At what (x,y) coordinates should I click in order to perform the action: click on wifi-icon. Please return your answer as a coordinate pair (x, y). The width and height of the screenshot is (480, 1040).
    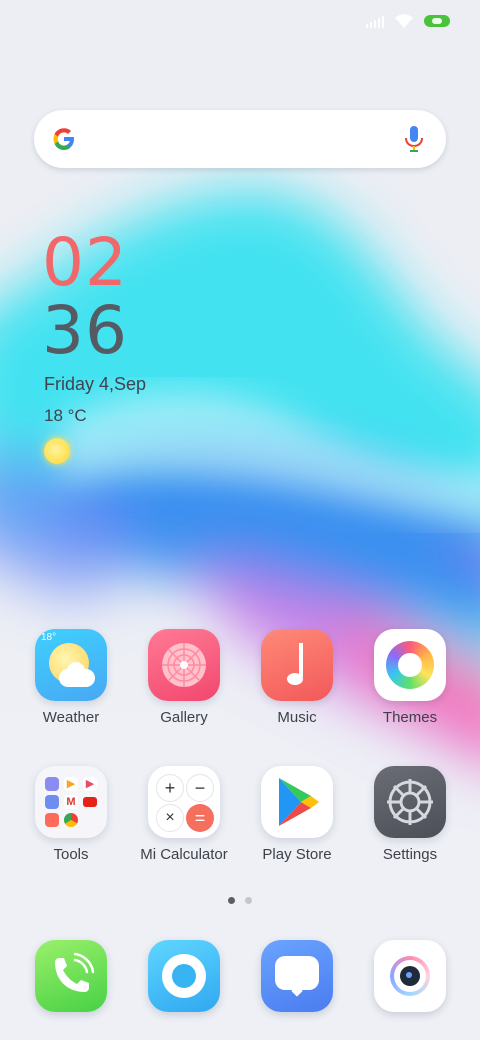
    Looking at the image, I should click on (404, 21).